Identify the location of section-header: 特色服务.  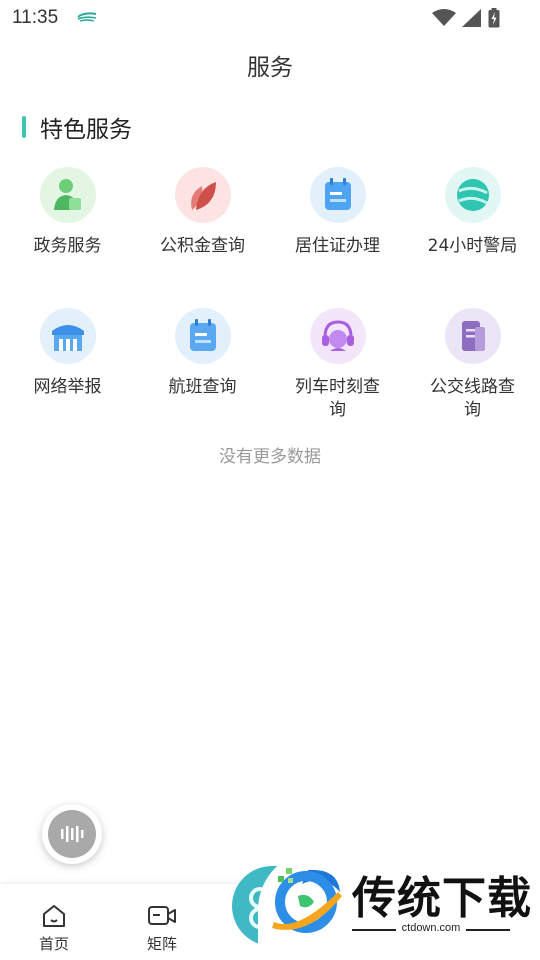
(77, 127).